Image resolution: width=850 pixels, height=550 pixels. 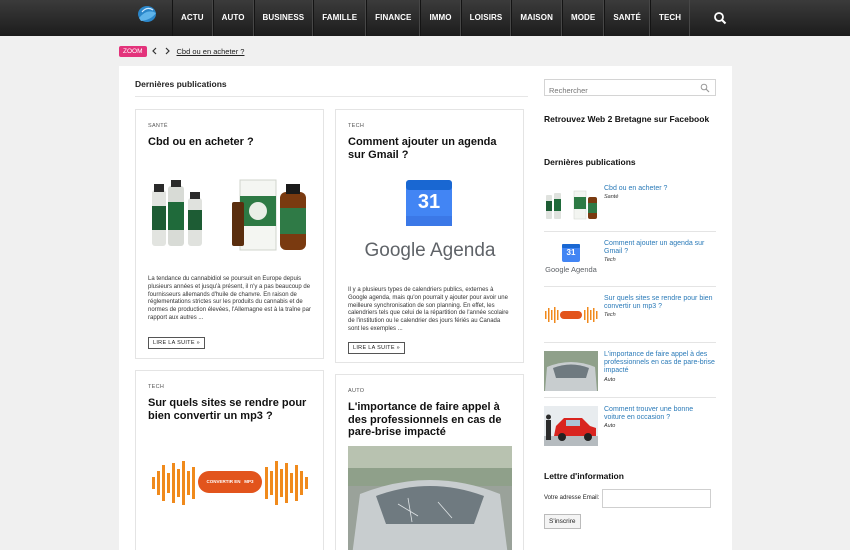 What do you see at coordinates (340, 18) in the screenshot?
I see `nav-item-famille: FAMILLE` at bounding box center [340, 18].